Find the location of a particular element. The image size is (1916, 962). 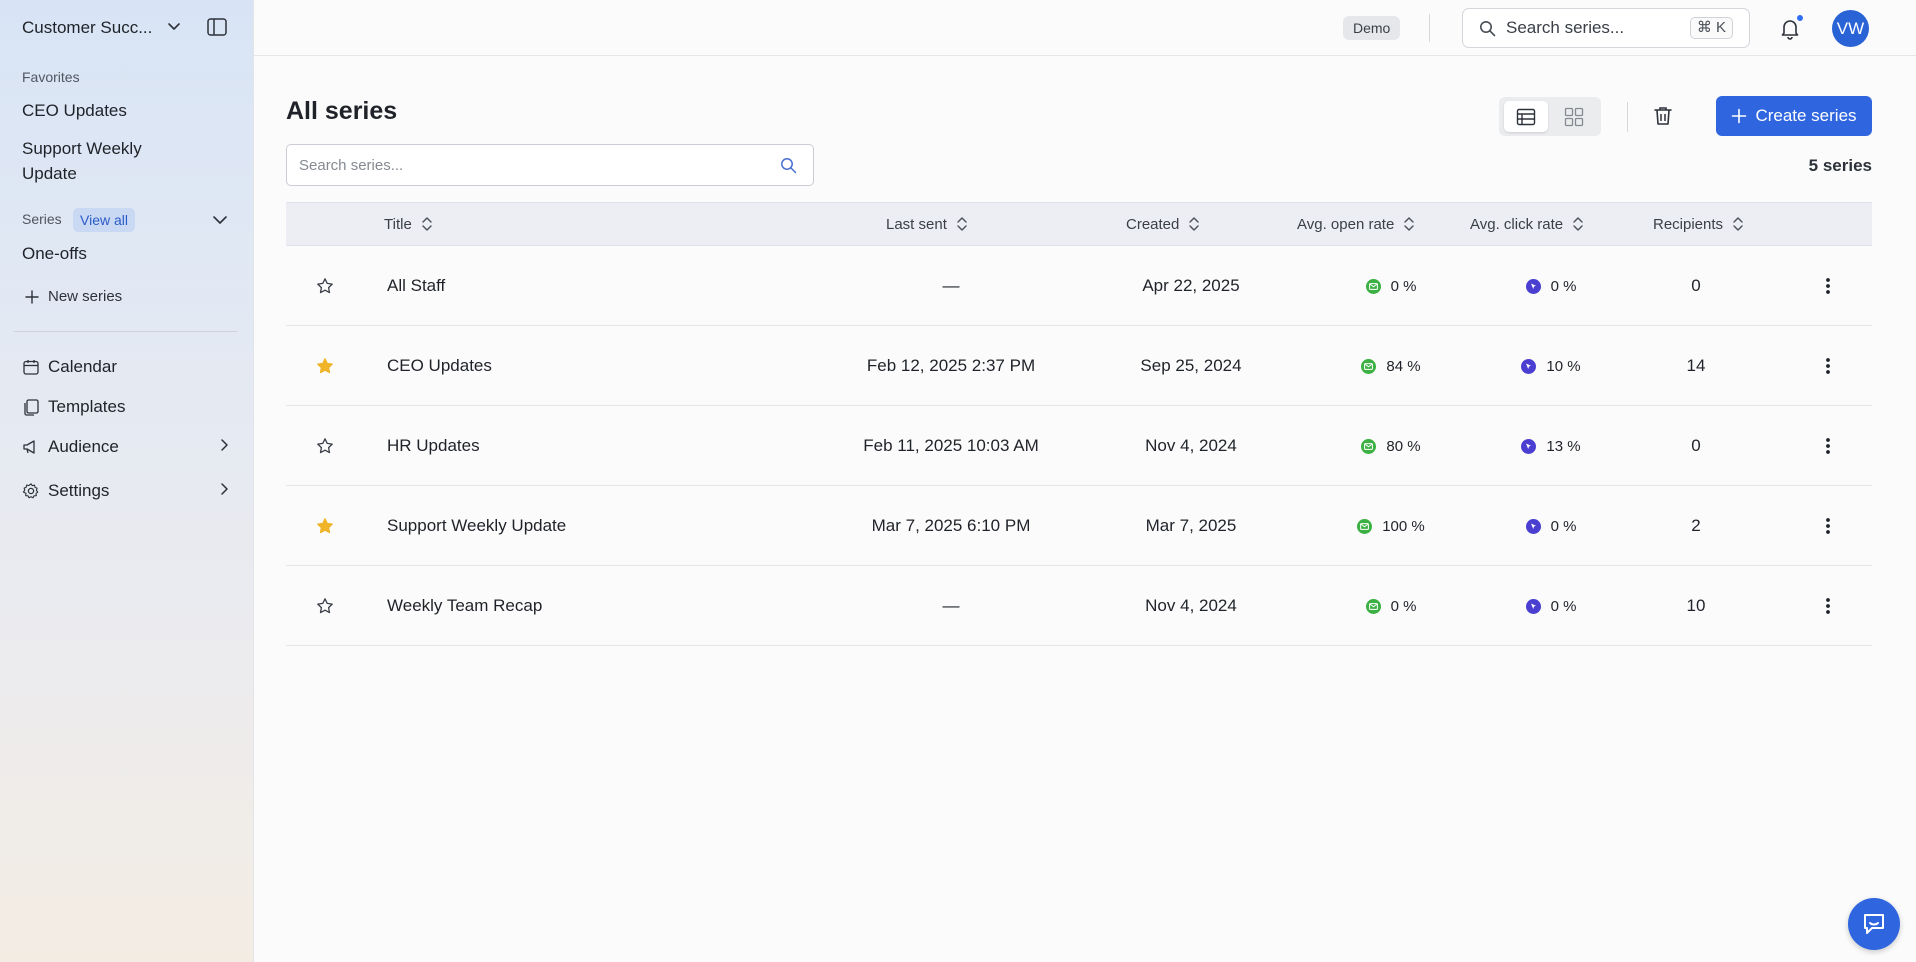

column-label: Recipients is located at coordinates (1688, 224).